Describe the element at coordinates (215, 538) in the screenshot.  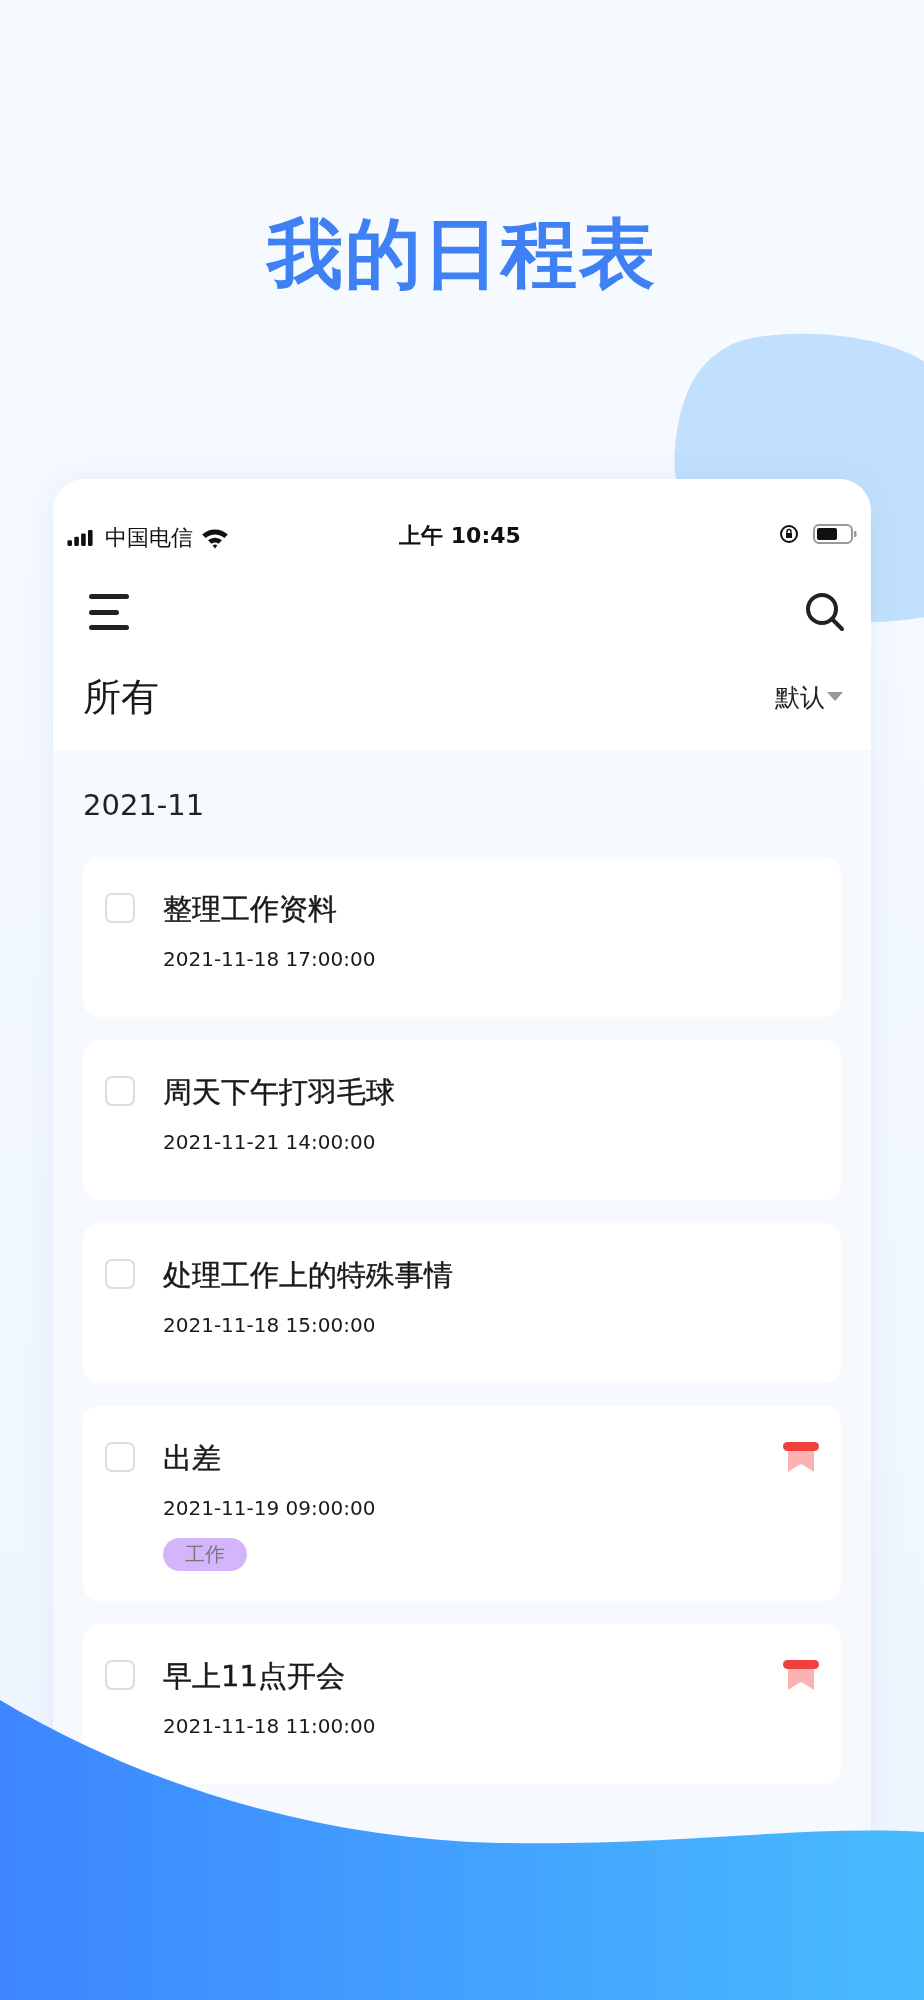
I see `wifi-icon` at that location.